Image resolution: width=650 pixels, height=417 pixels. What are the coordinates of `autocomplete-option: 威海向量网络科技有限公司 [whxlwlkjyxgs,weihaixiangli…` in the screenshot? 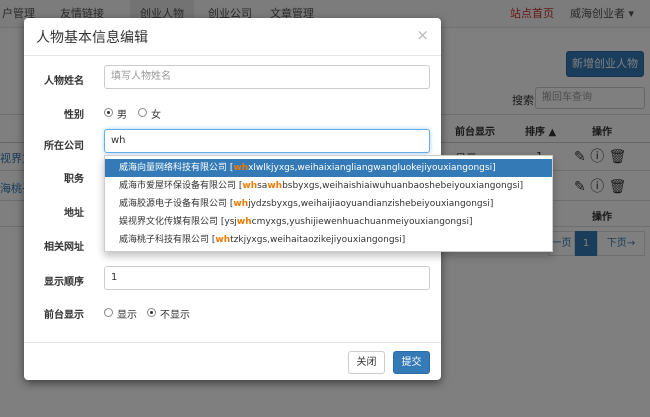 It's located at (328, 168).